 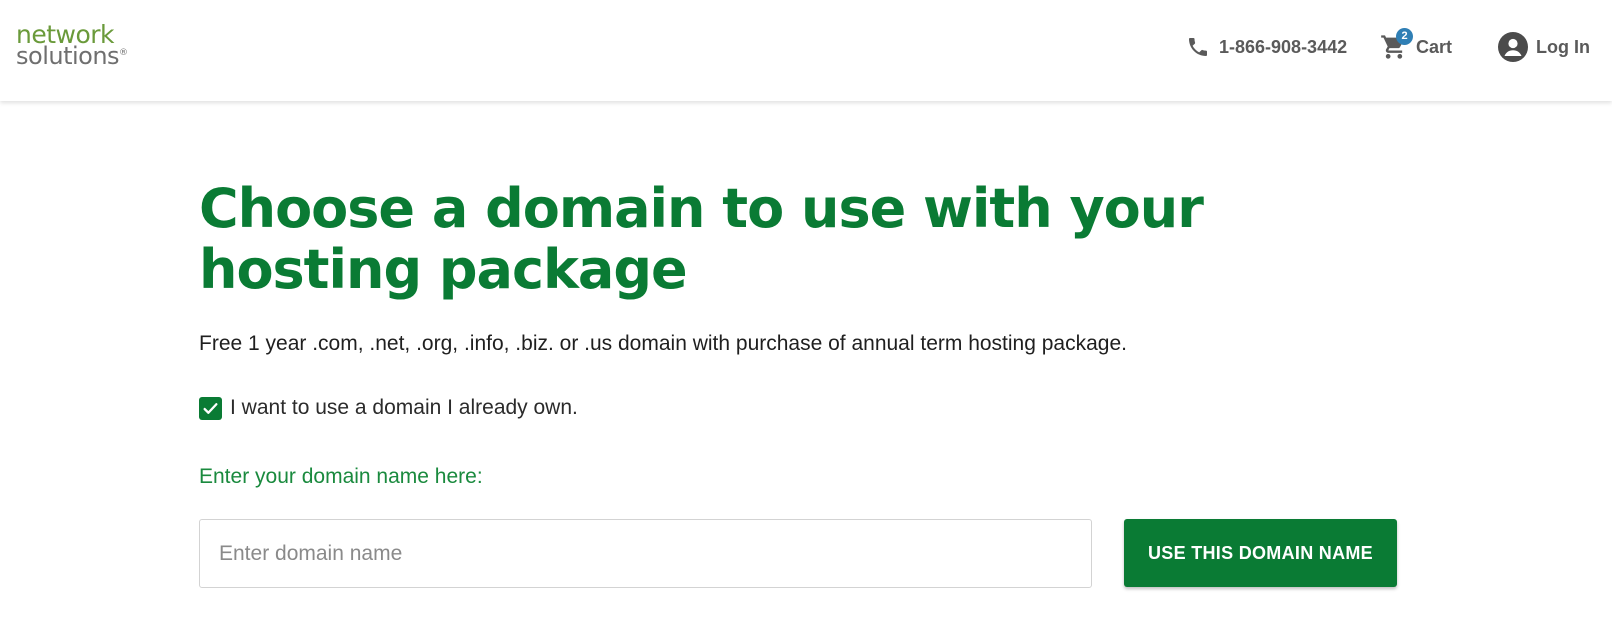 I want to click on phone-link: 1-866-908-3442, so click(x=1266, y=47).